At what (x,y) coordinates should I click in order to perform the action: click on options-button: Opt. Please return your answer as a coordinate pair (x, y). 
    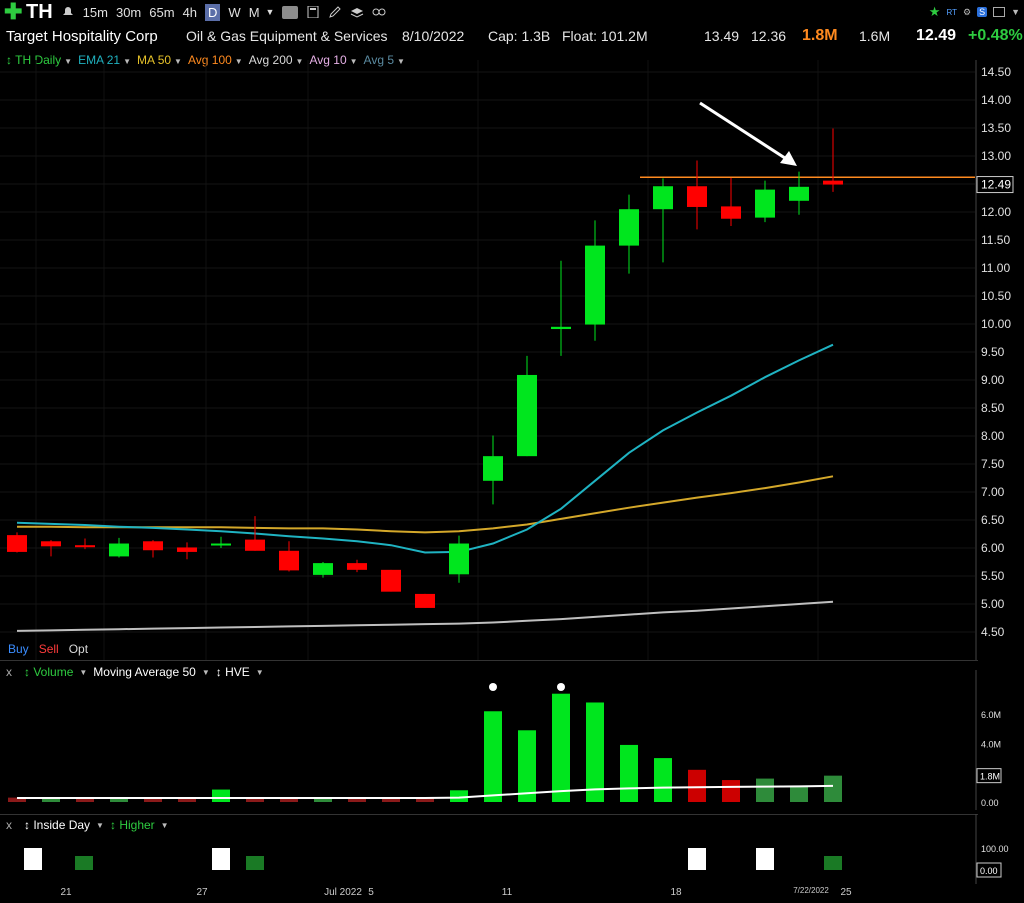
    Looking at the image, I should click on (78, 649).